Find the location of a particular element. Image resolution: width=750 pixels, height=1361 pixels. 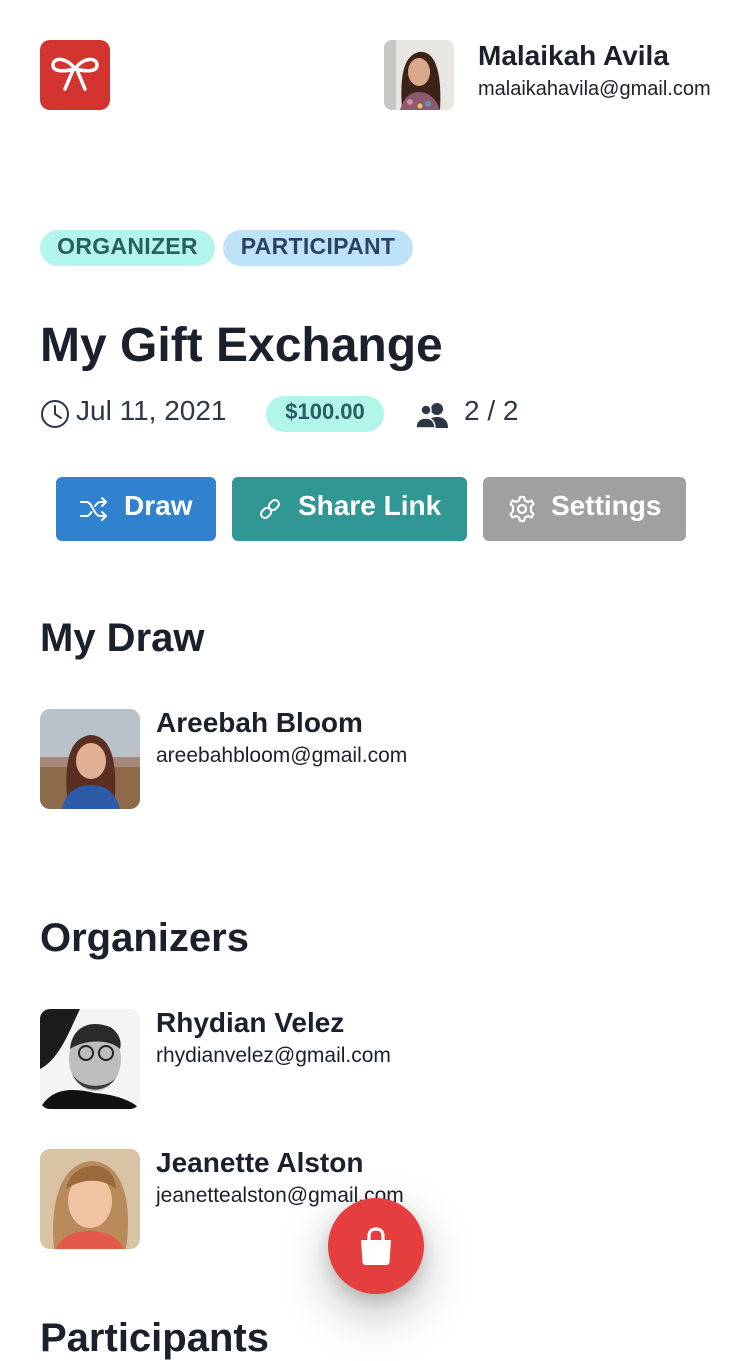

ribbon-bow-icon is located at coordinates (75, 74).